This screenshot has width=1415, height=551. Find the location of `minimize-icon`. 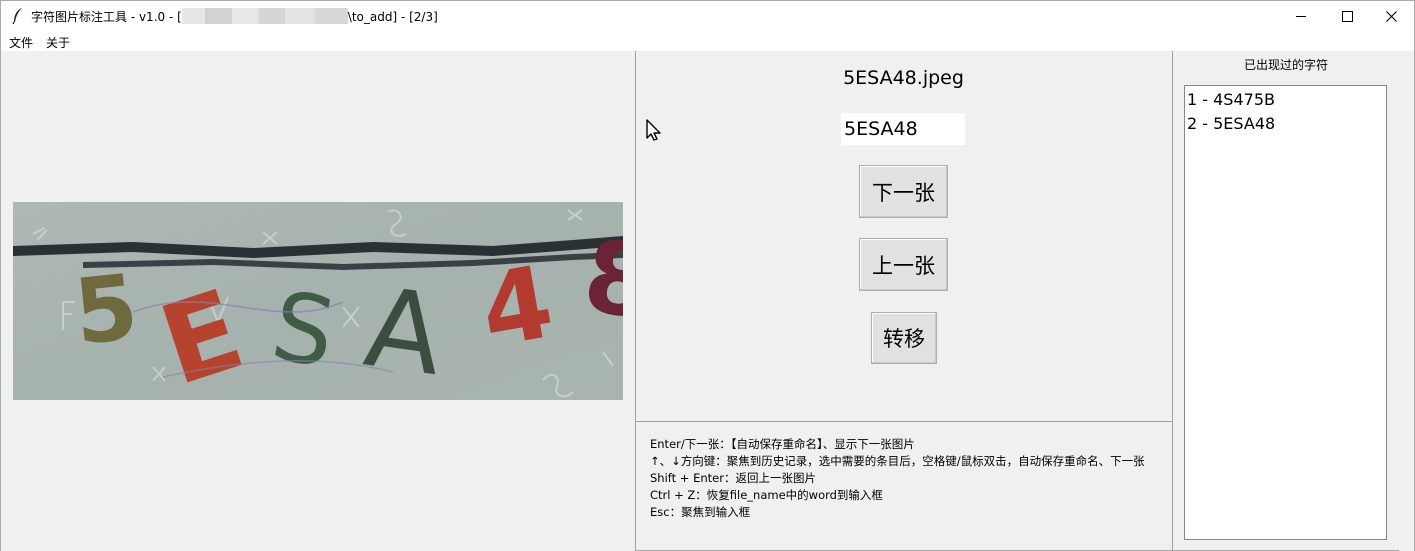

minimize-icon is located at coordinates (1301, 16).